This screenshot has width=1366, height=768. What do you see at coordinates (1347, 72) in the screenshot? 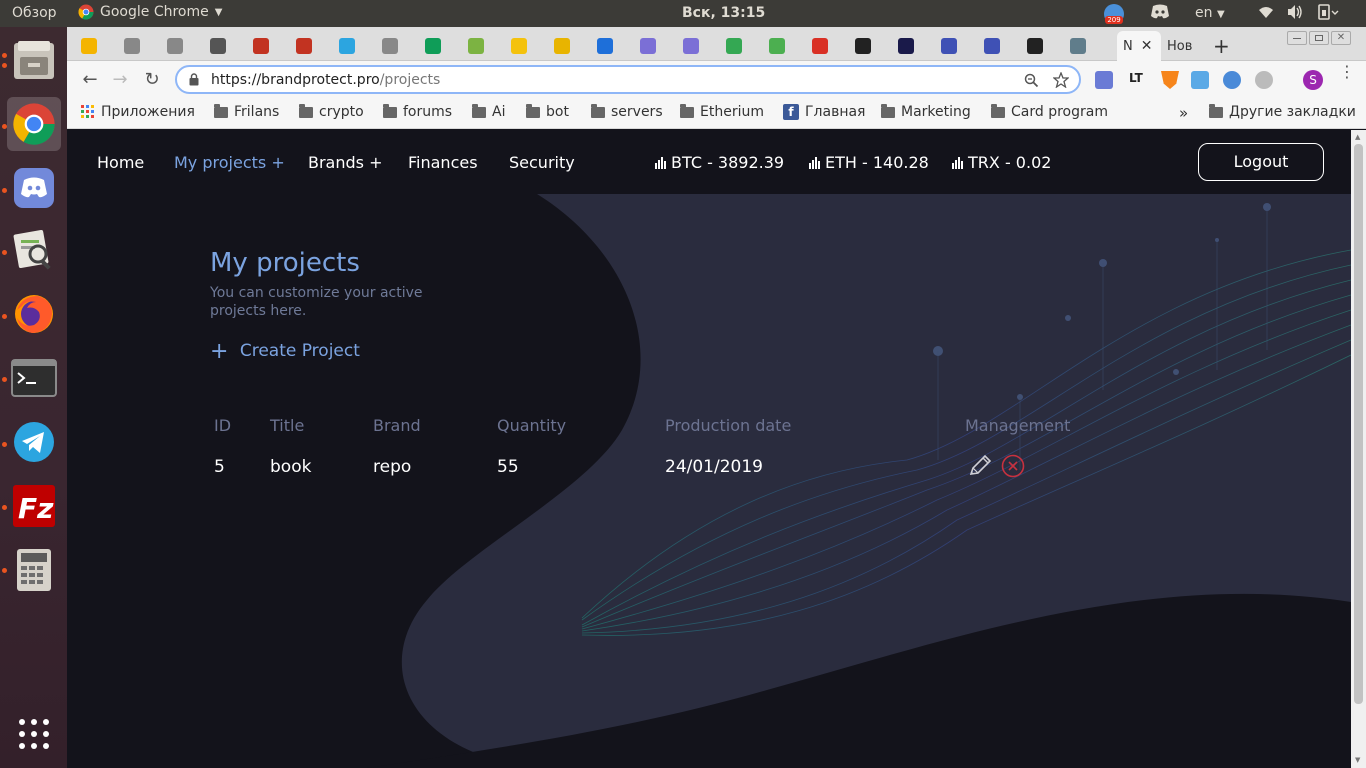
I see `menu-icon: ⋮` at bounding box center [1347, 72].